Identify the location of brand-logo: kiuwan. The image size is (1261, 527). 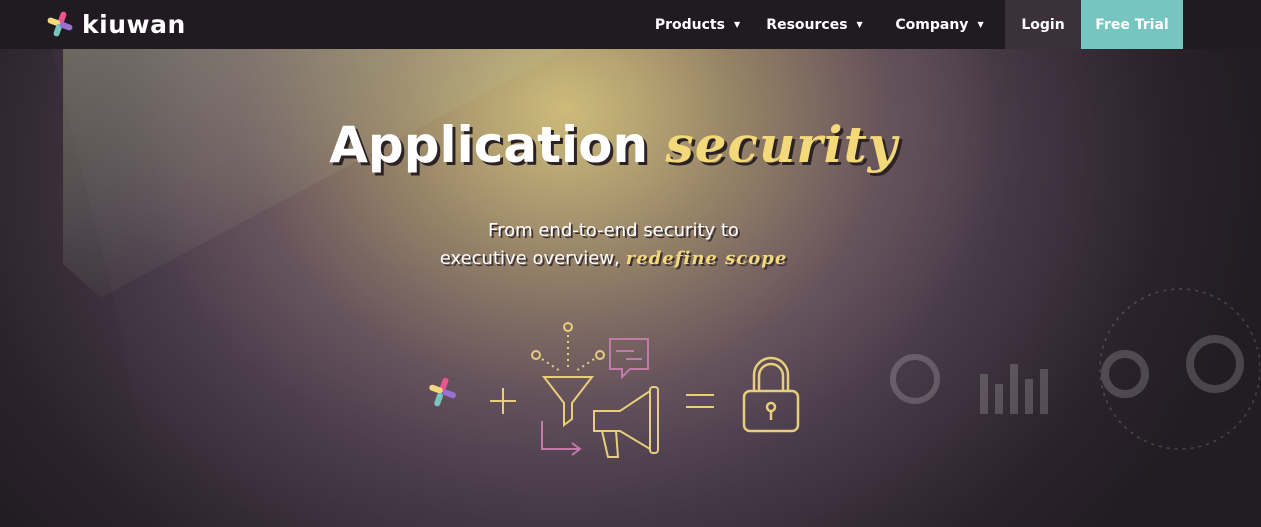
(115, 24).